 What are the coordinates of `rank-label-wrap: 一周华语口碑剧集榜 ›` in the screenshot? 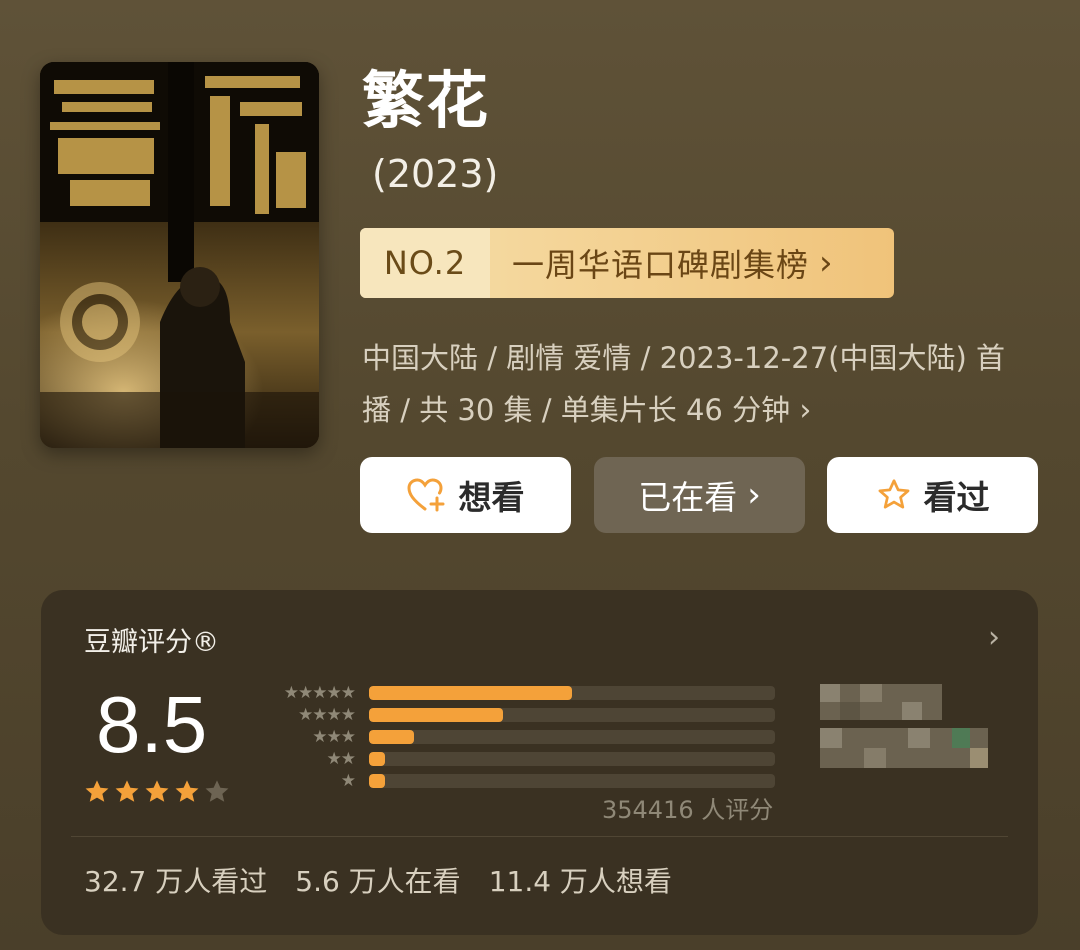 It's located at (692, 263).